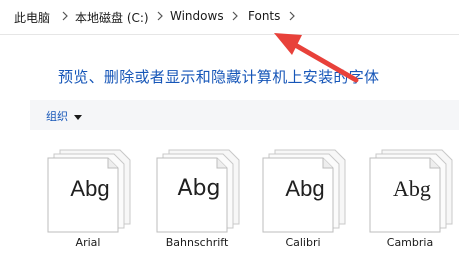  Describe the element at coordinates (244, 115) in the screenshot. I see `toolbar: 组织` at that location.